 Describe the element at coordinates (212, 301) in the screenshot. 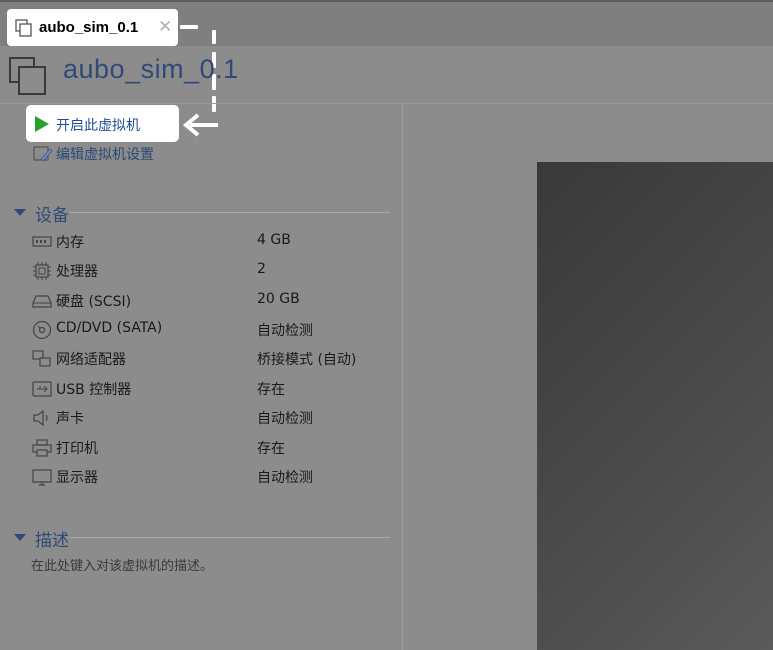

I see `device-row-hard-disk: 硬盘 (SCSI) 20 GB` at that location.